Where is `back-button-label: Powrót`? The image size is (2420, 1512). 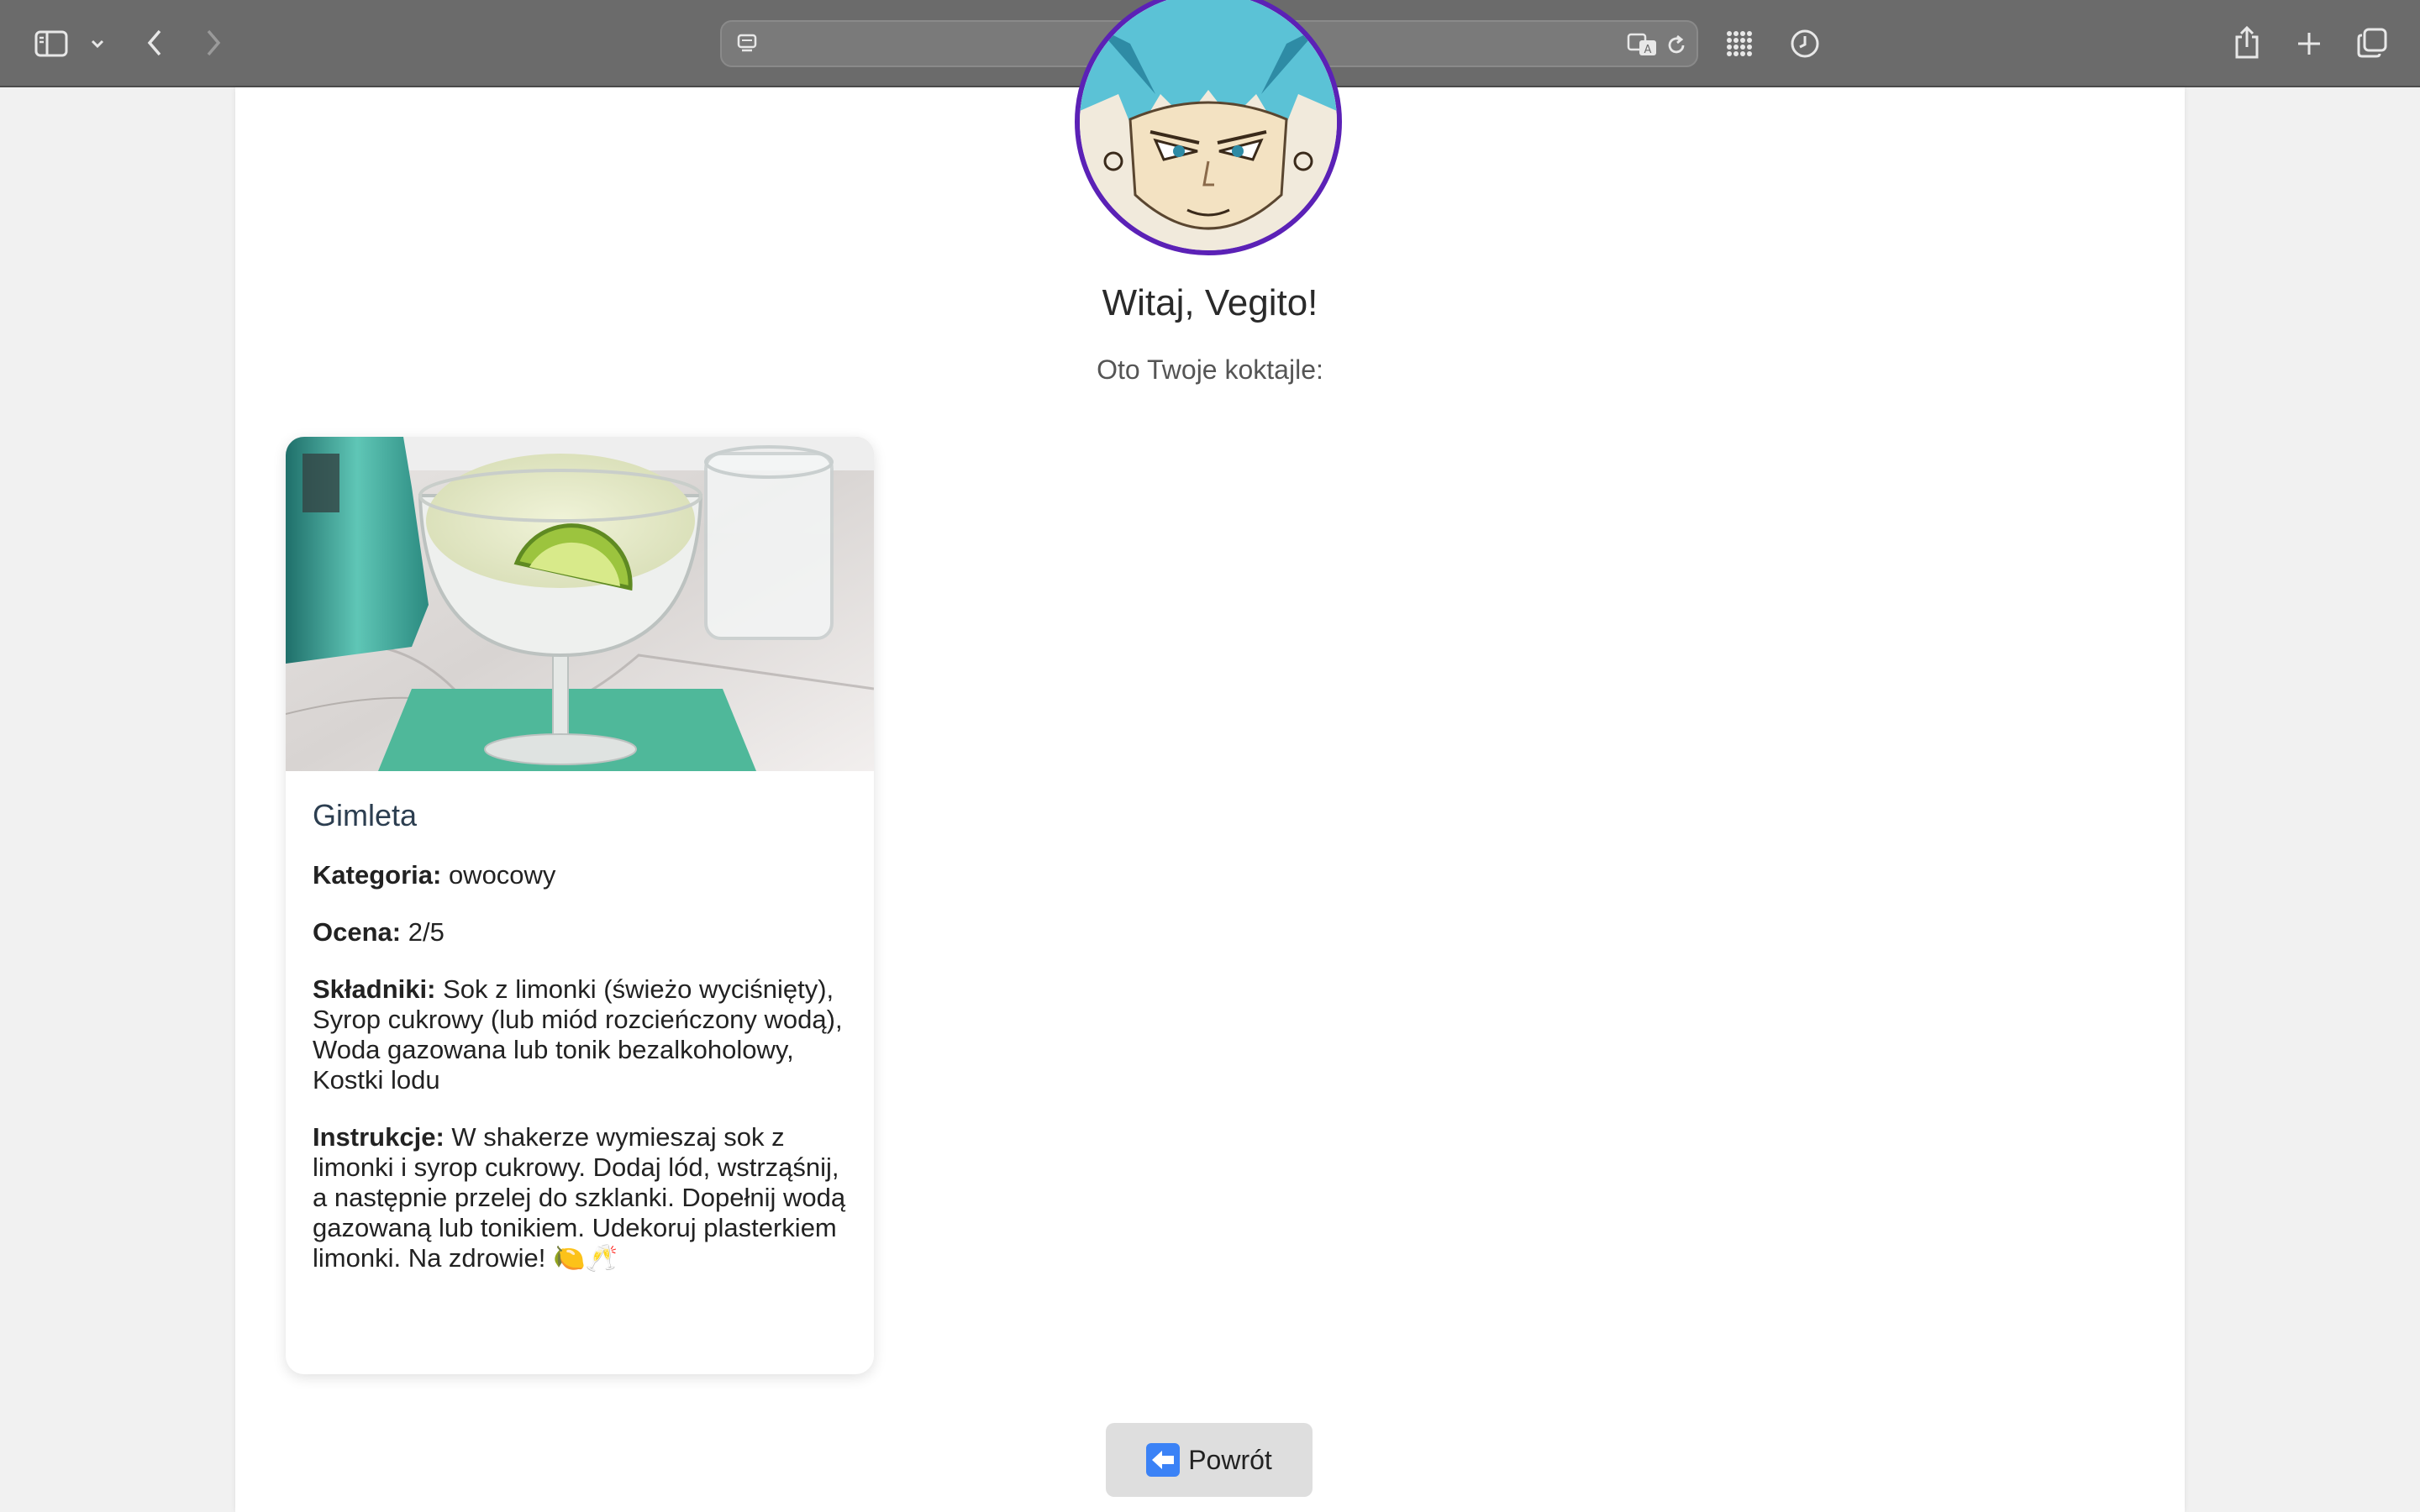 back-button-label: Powrót is located at coordinates (1230, 1459).